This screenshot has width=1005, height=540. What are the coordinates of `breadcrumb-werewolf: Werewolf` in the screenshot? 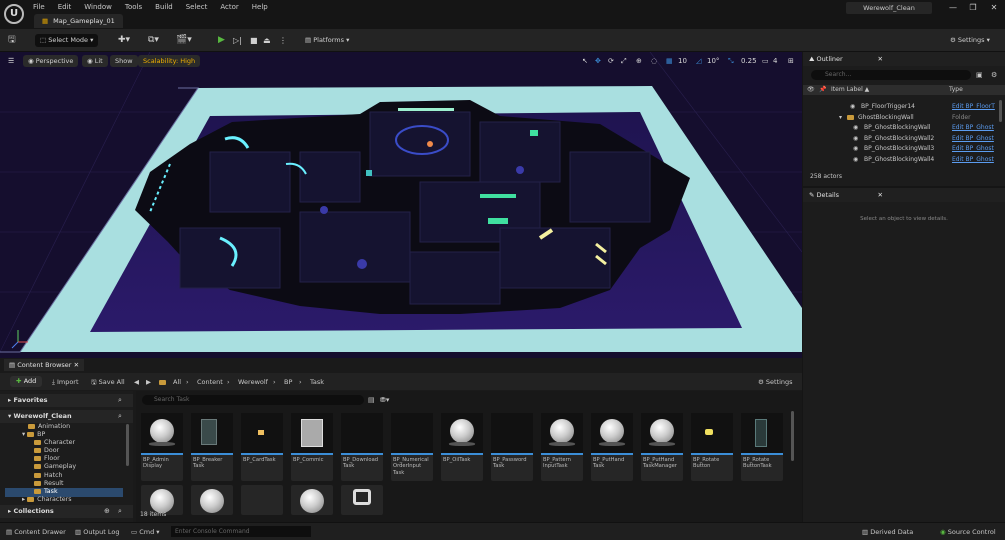 It's located at (253, 382).